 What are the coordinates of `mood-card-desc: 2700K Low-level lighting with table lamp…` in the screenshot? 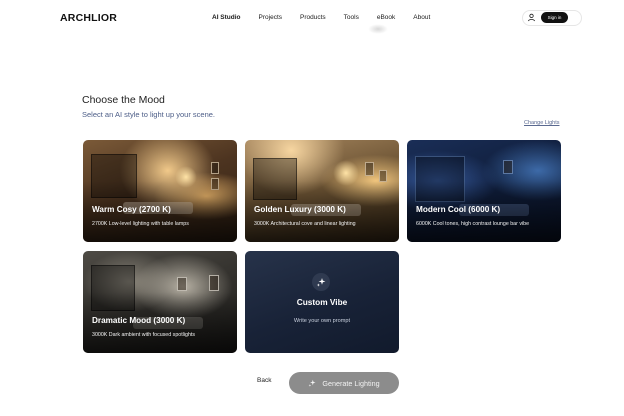 It's located at (140, 224).